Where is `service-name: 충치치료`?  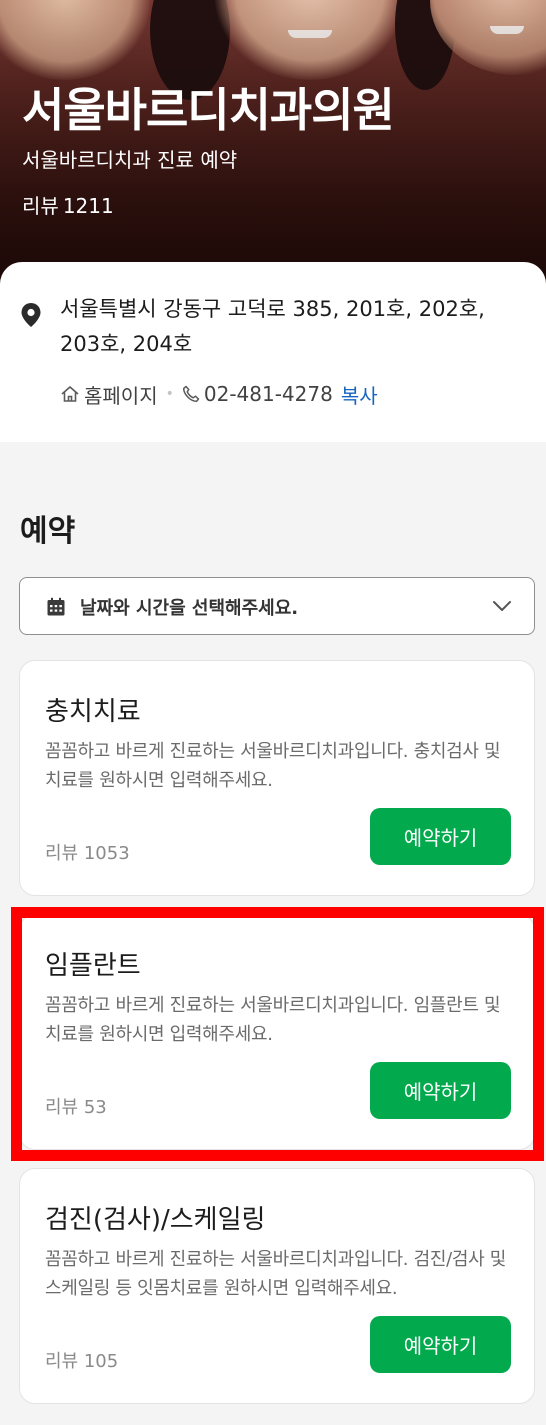
service-name: 충치치료 is located at coordinates (93, 712).